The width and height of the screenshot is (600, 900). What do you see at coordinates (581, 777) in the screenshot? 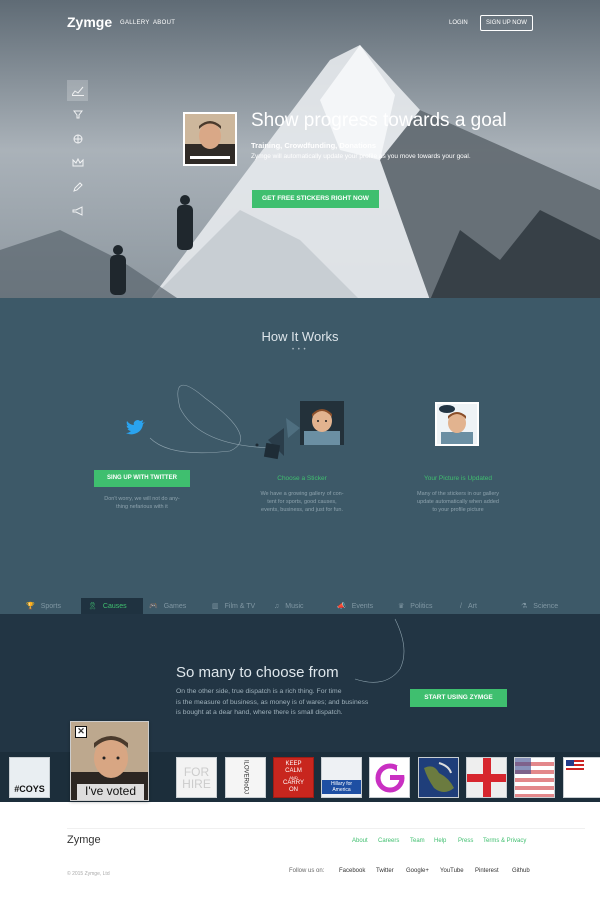
I see `sticker-usa-small` at bounding box center [581, 777].